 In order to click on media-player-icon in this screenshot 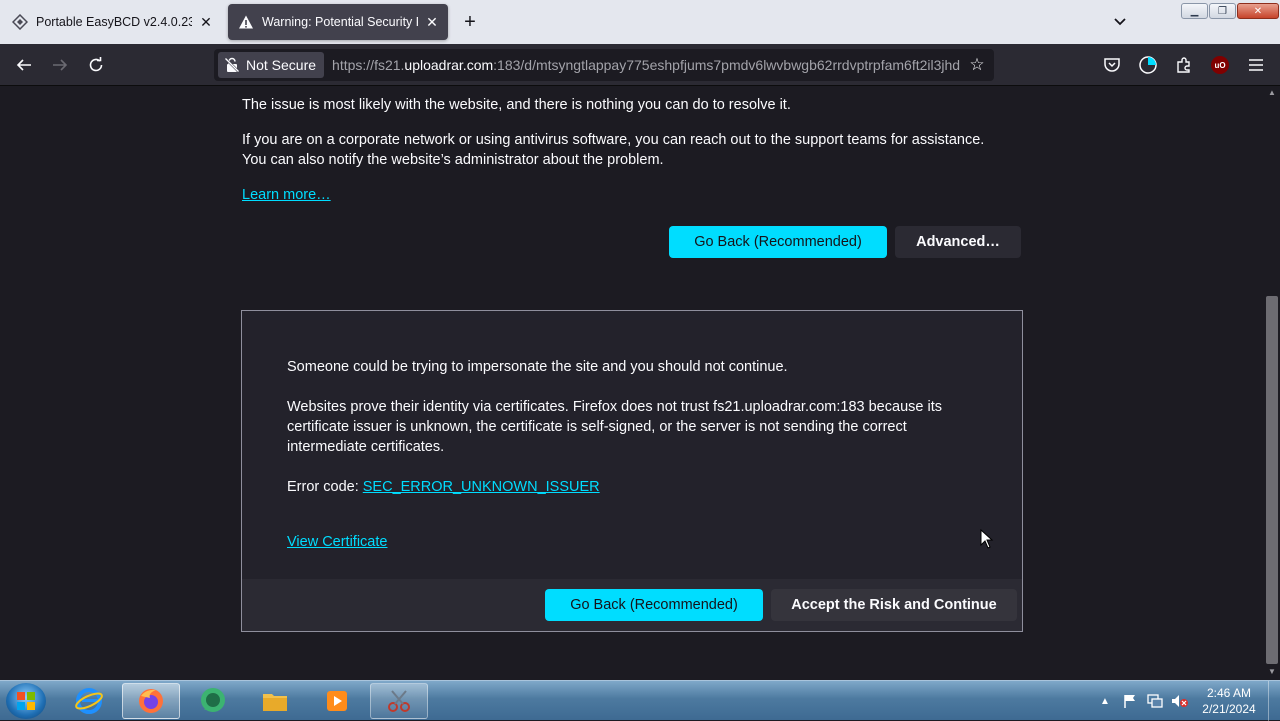, I will do `click(337, 701)`.